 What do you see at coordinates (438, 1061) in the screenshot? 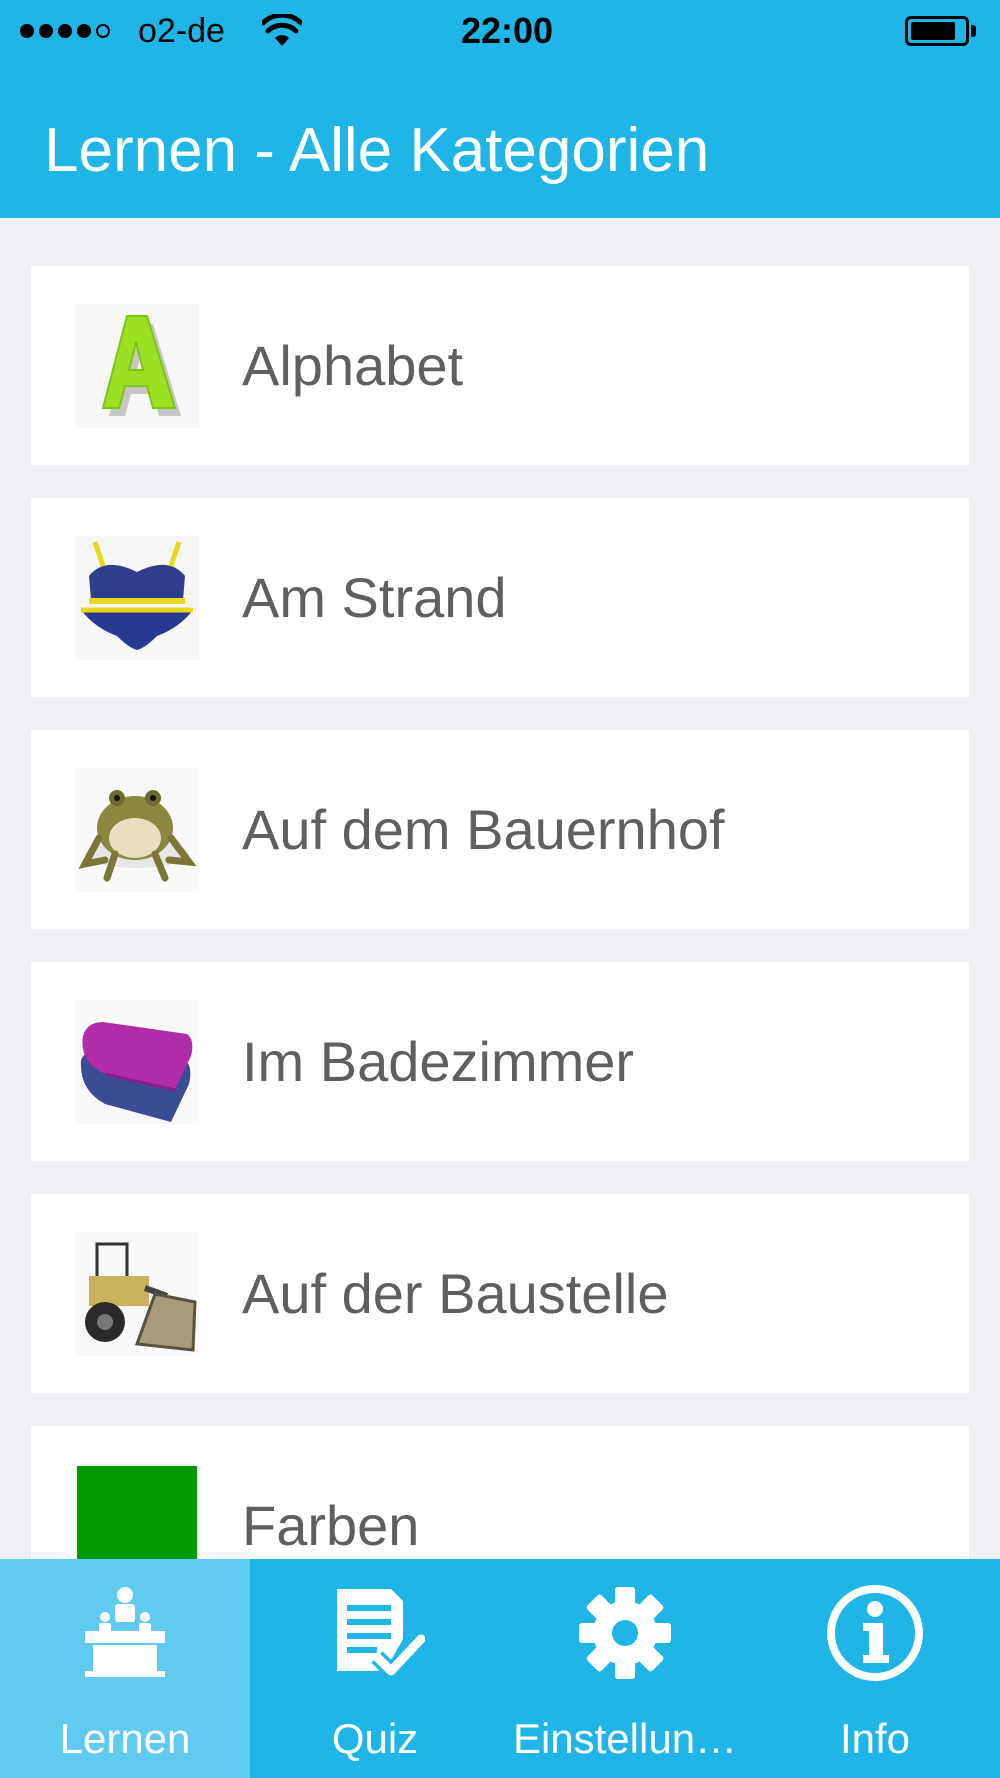
I see `category-label: Im Badezimmer` at bounding box center [438, 1061].